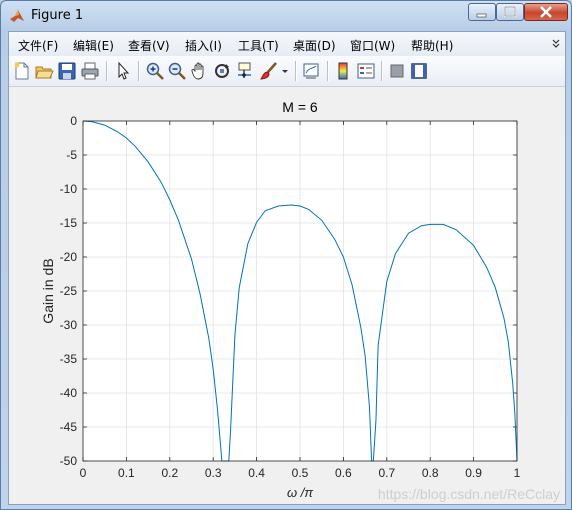  Describe the element at coordinates (245, 71) in the screenshot. I see `data-cursor-icon` at that location.